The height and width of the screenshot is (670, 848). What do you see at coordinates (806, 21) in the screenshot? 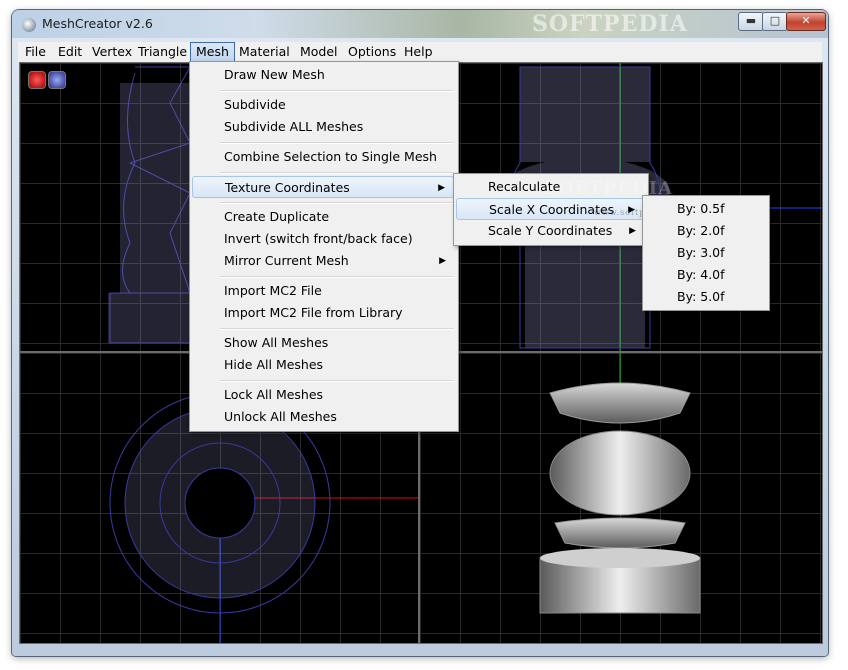
I see `close-button: ✕` at bounding box center [806, 21].